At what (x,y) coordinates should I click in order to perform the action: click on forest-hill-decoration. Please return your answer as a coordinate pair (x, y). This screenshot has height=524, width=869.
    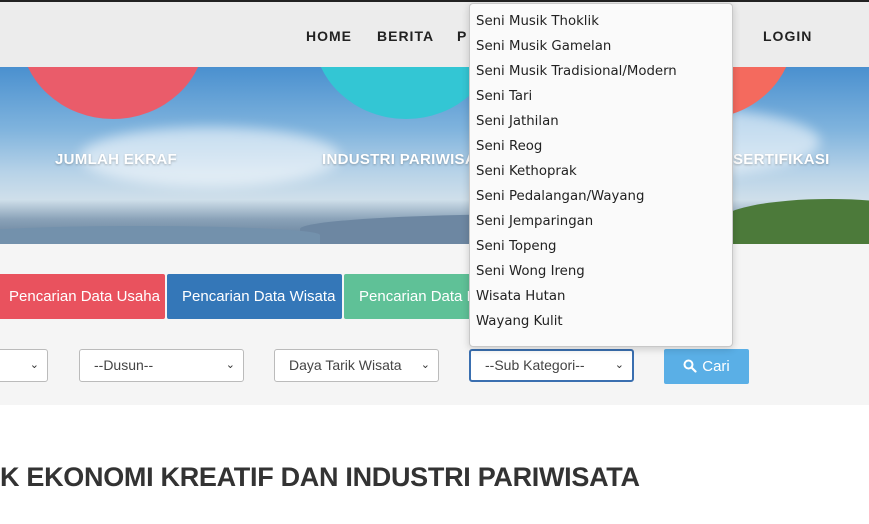
    Looking at the image, I should click on (794, 221).